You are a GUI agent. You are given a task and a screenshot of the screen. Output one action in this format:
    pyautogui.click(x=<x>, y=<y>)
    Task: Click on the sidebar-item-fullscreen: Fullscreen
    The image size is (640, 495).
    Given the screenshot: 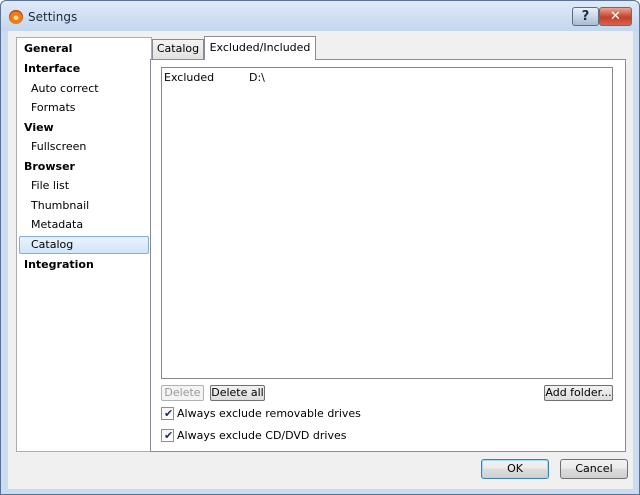 What is the action you would take?
    pyautogui.click(x=84, y=147)
    